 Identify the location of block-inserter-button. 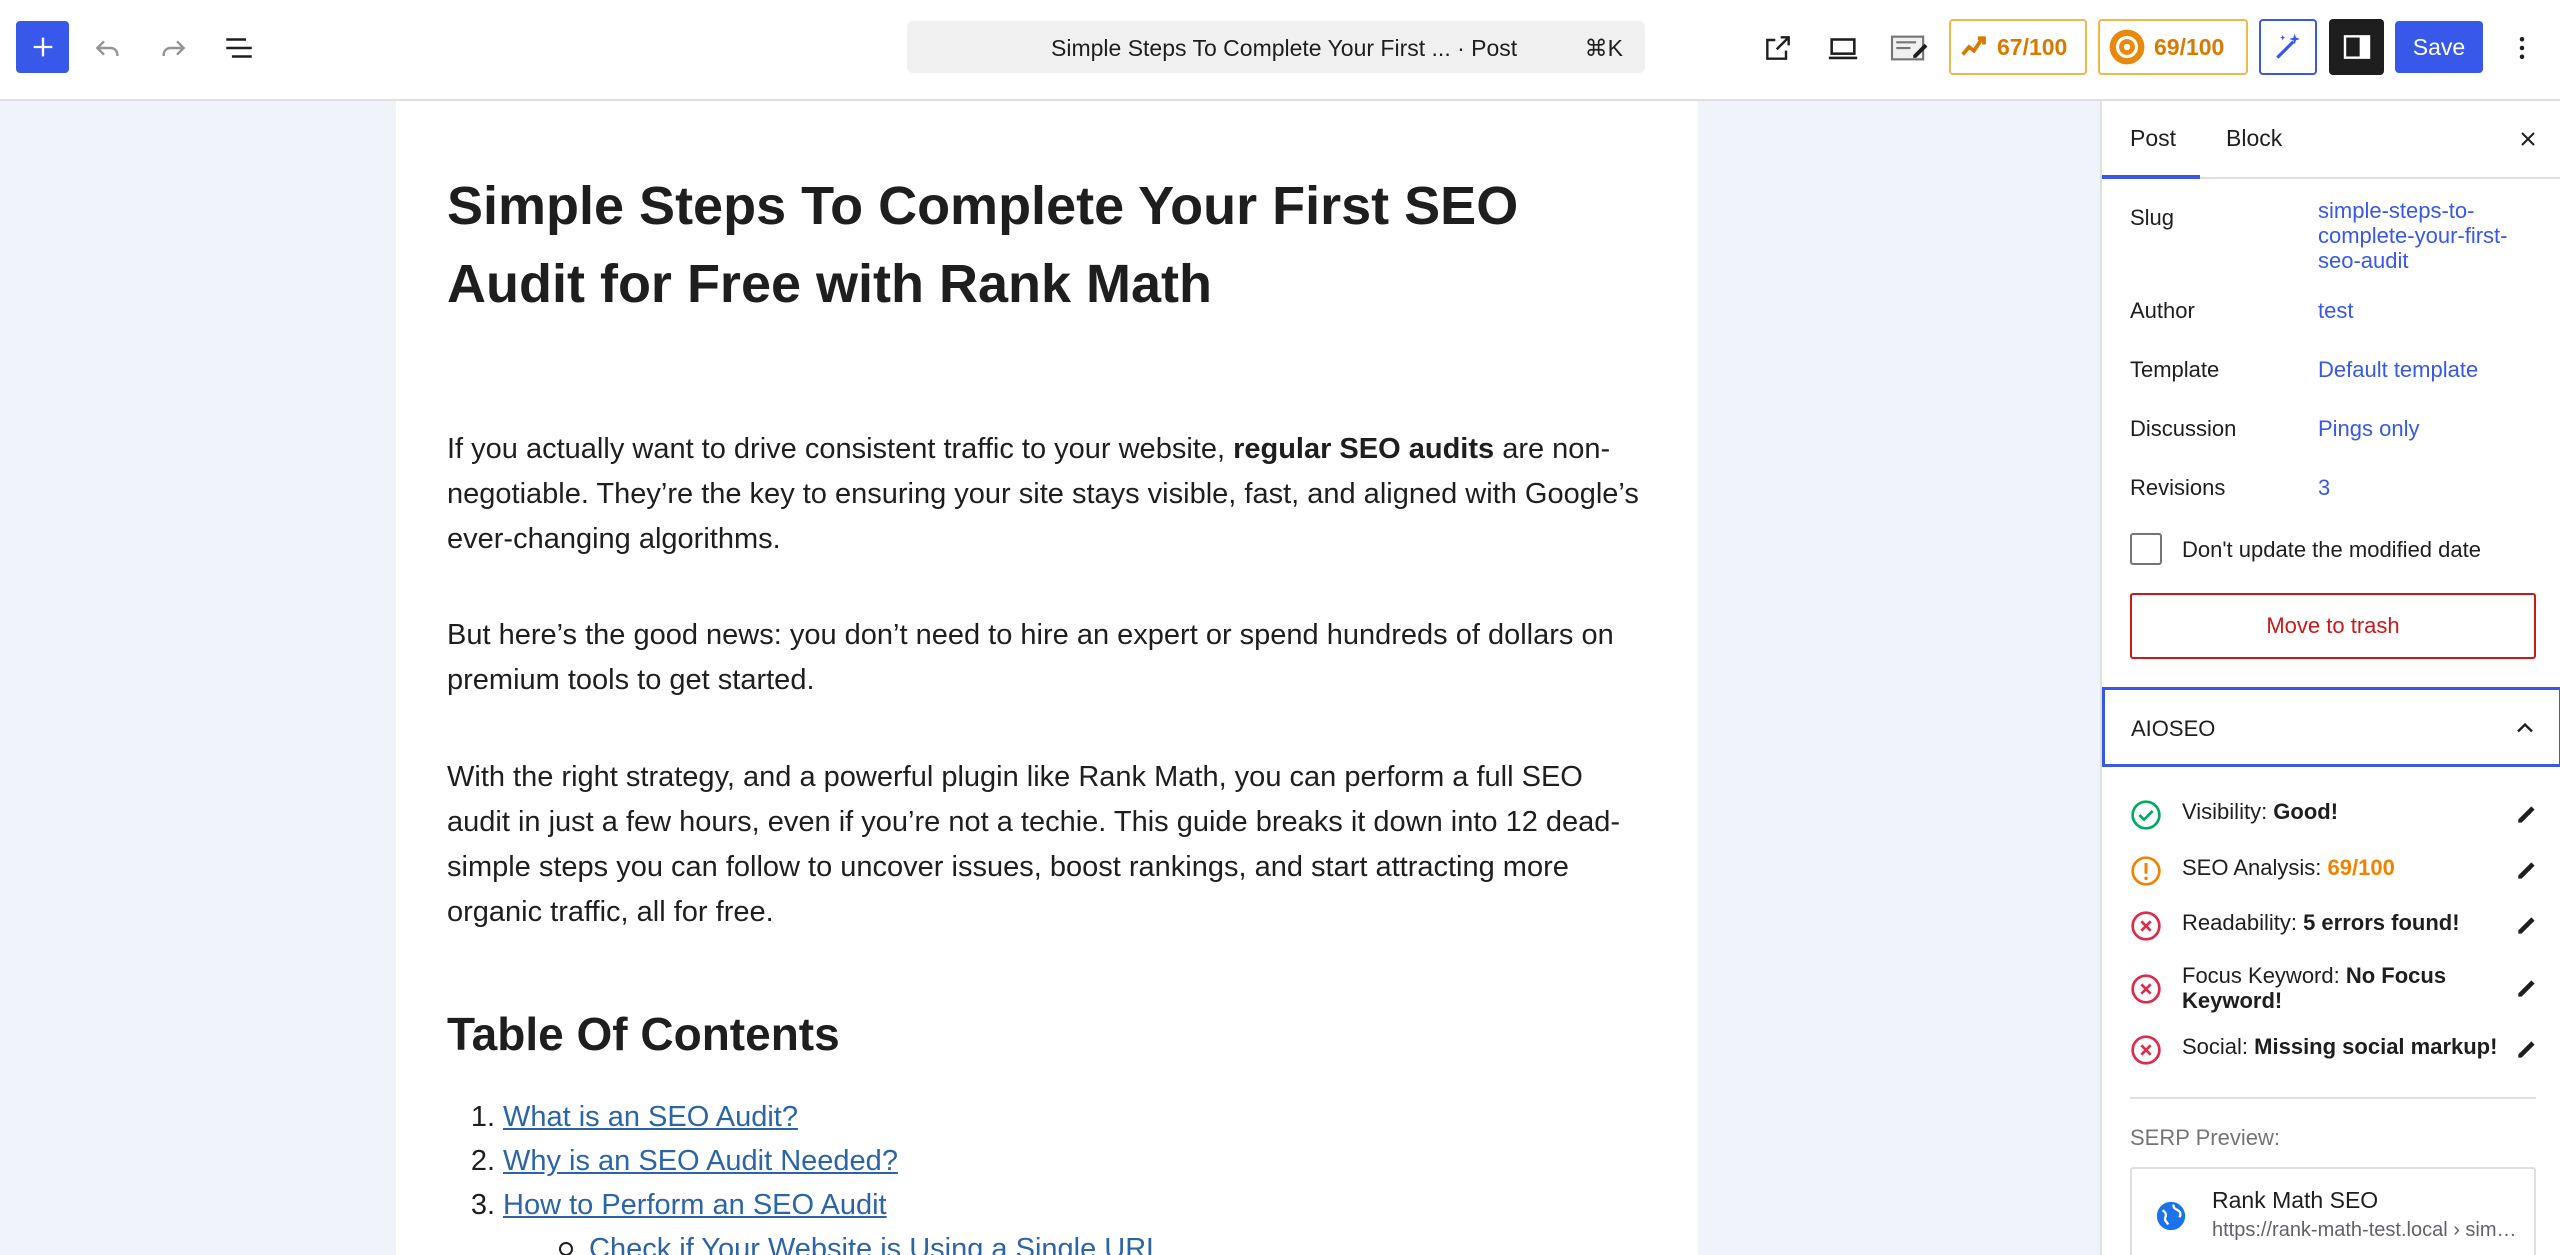
(42, 47).